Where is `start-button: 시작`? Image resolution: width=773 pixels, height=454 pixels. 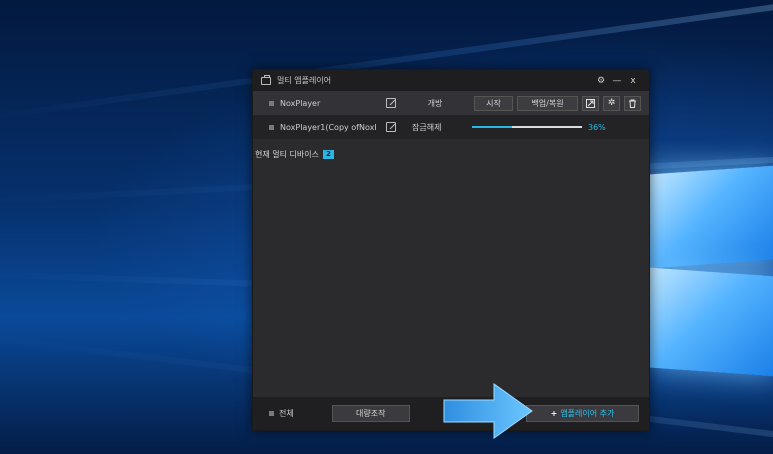
start-button: 시작 is located at coordinates (493, 103).